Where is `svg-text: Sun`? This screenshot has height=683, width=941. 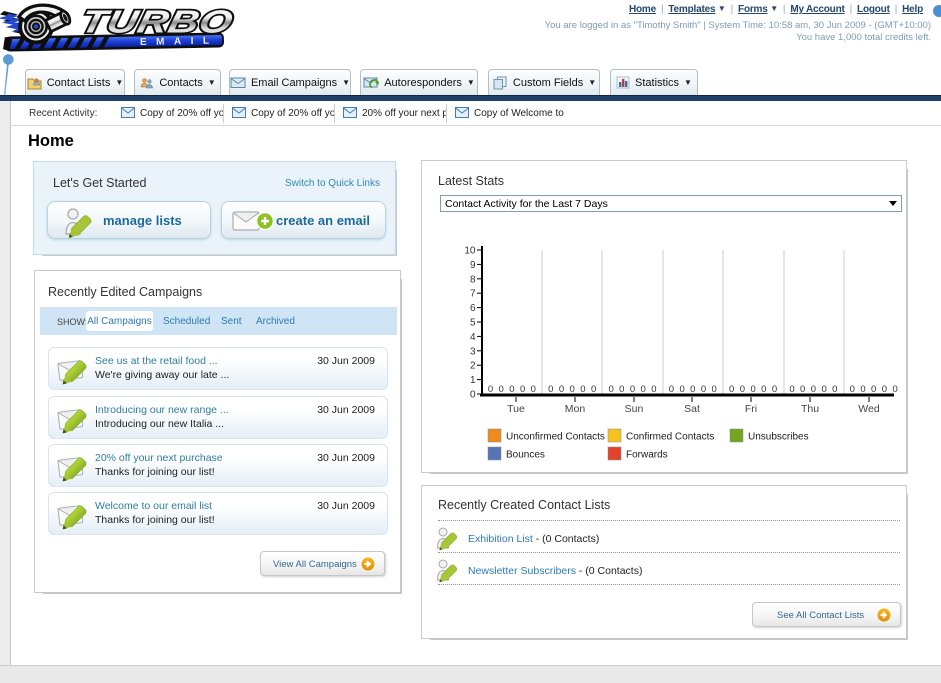
svg-text: Sun is located at coordinates (634, 409).